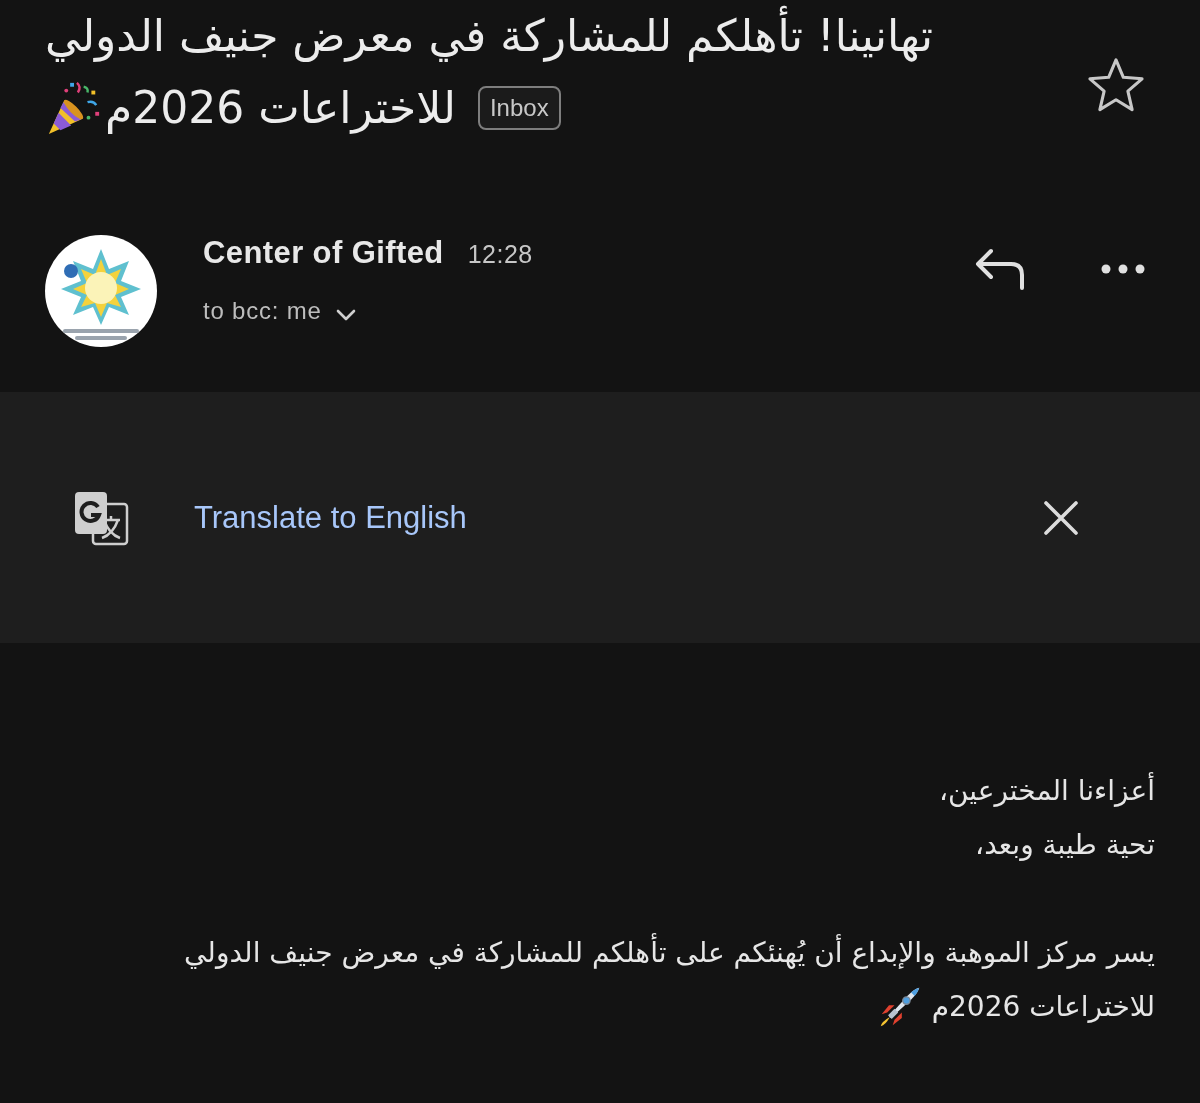 The height and width of the screenshot is (1103, 1200). What do you see at coordinates (101, 517) in the screenshot?
I see `translate-icon` at bounding box center [101, 517].